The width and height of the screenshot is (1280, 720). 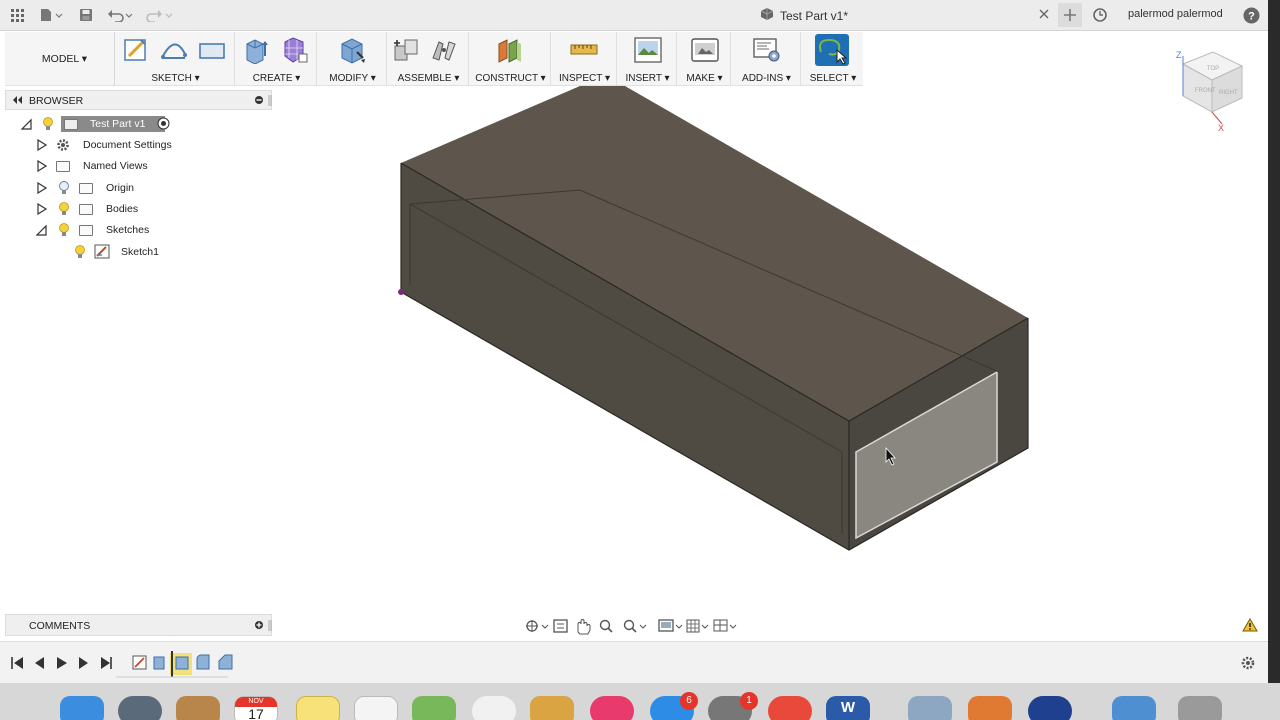 I want to click on undo-icon, so click(x=120, y=15).